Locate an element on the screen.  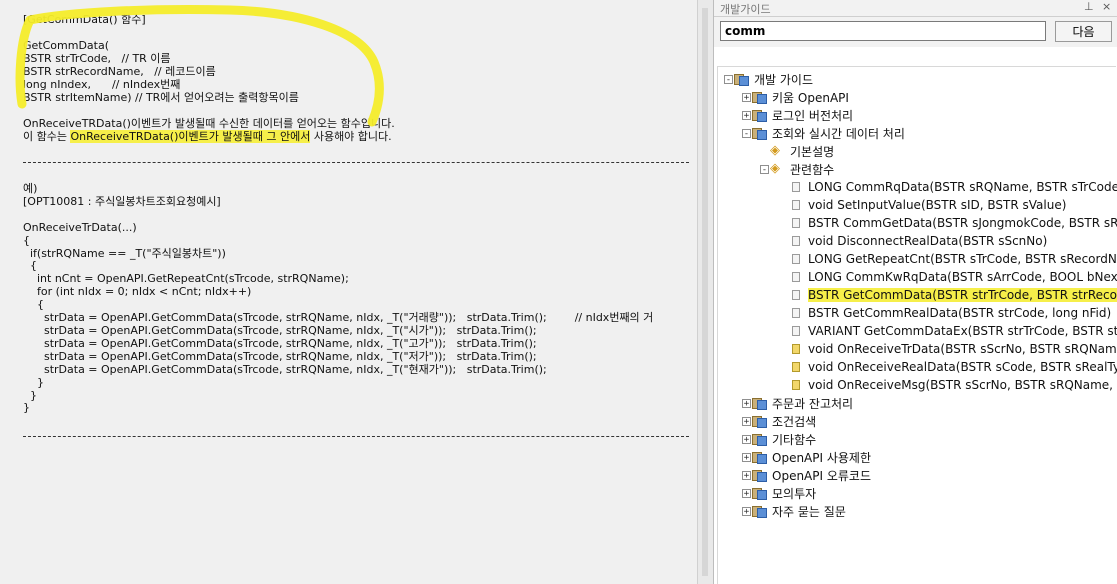
tree-item-label: 관련함수 is located at coordinates (812, 169).